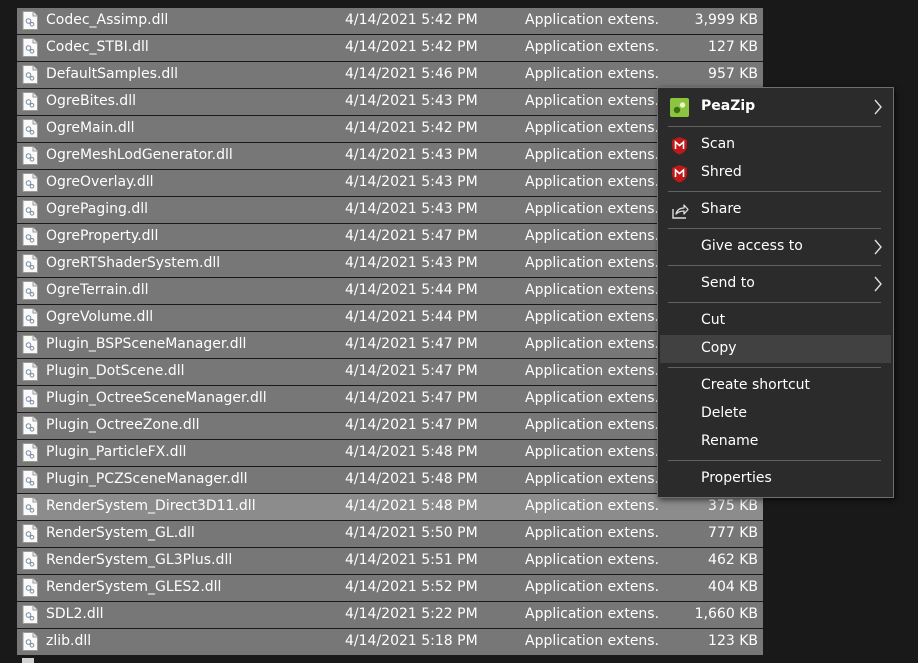 This screenshot has height=663, width=918. What do you see at coordinates (411, 182) in the screenshot?
I see `file-date-modified: 4/14/2021 5:43 PM` at bounding box center [411, 182].